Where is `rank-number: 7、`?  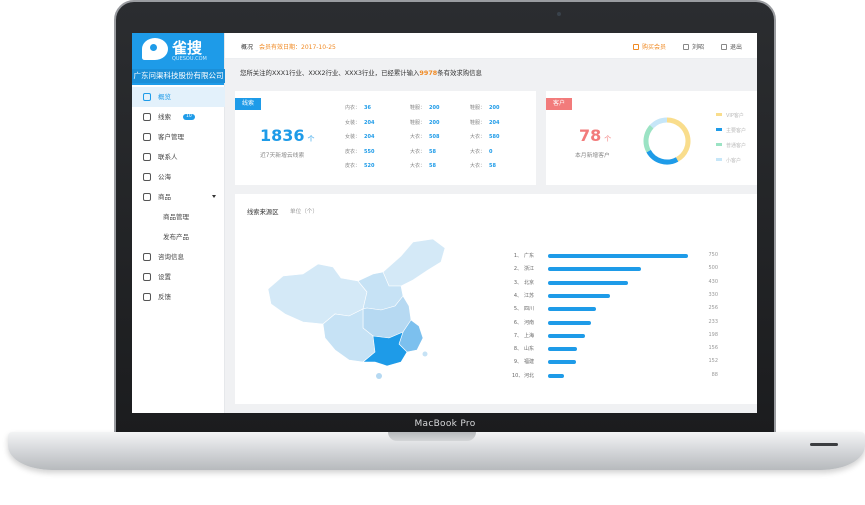
rank-number: 7、 is located at coordinates (517, 335).